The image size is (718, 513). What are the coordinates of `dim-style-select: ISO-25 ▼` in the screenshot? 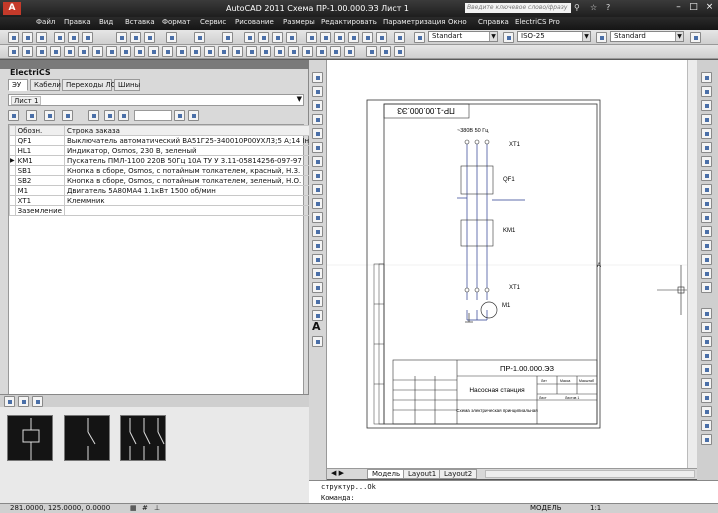 It's located at (554, 36).